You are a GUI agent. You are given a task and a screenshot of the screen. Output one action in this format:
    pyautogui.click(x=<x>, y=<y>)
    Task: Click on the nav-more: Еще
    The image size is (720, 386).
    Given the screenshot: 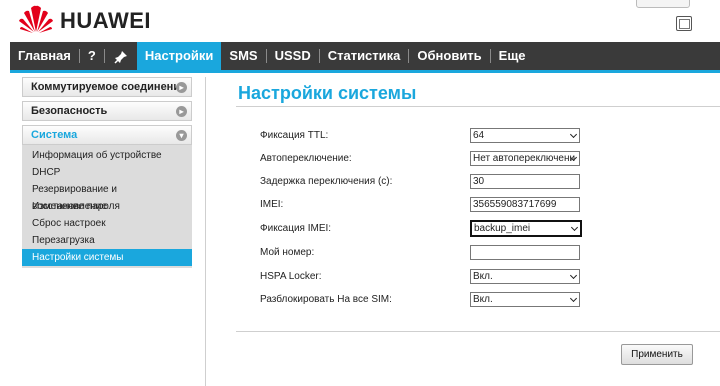 What is the action you would take?
    pyautogui.click(x=512, y=56)
    